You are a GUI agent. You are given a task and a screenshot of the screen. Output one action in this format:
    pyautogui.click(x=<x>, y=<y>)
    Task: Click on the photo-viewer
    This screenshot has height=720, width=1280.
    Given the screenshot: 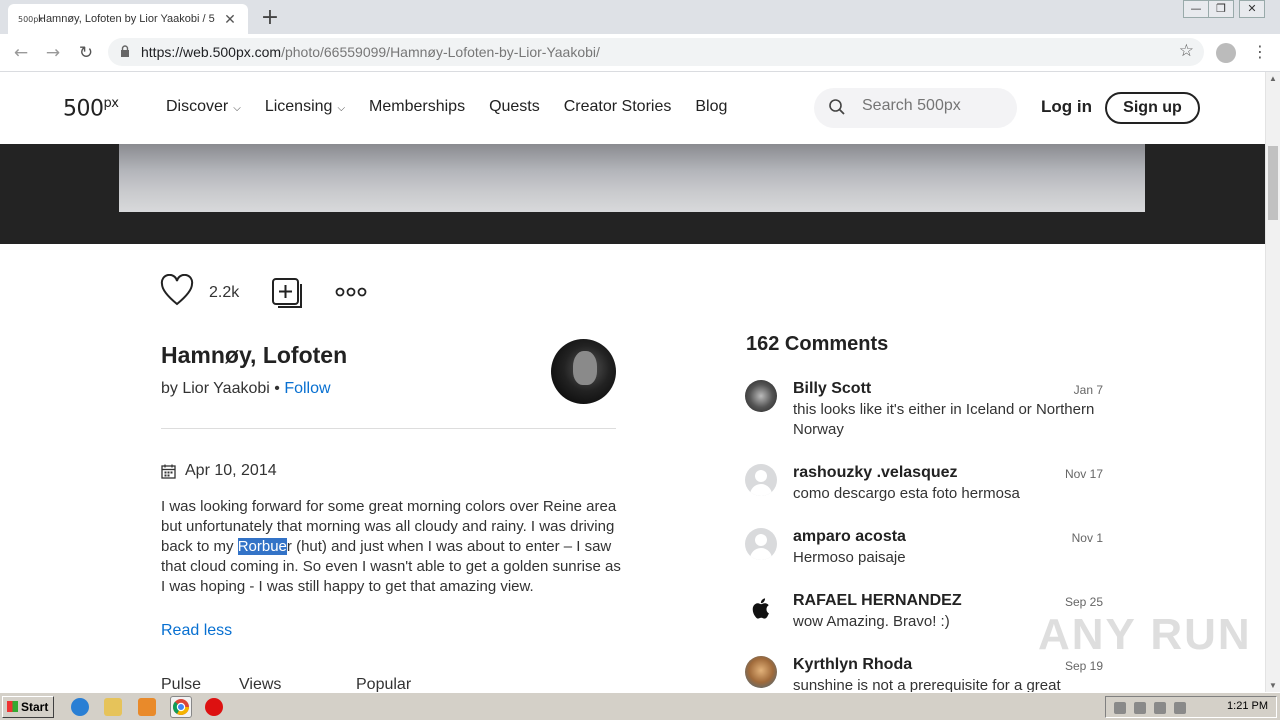 What is the action you would take?
    pyautogui.click(x=632, y=194)
    